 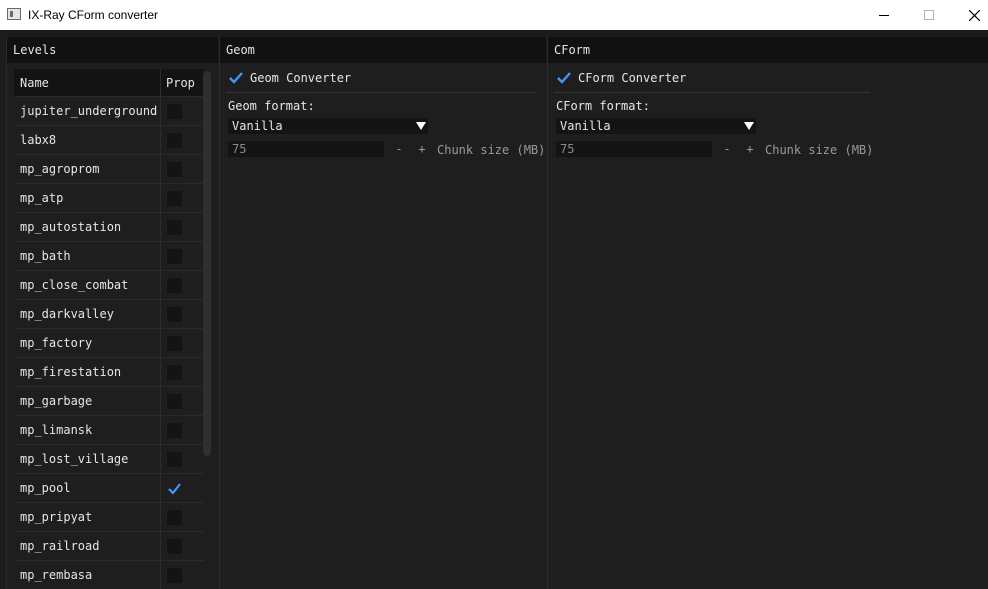 What do you see at coordinates (89, 111) in the screenshot?
I see `level-name: jupiter_underground` at bounding box center [89, 111].